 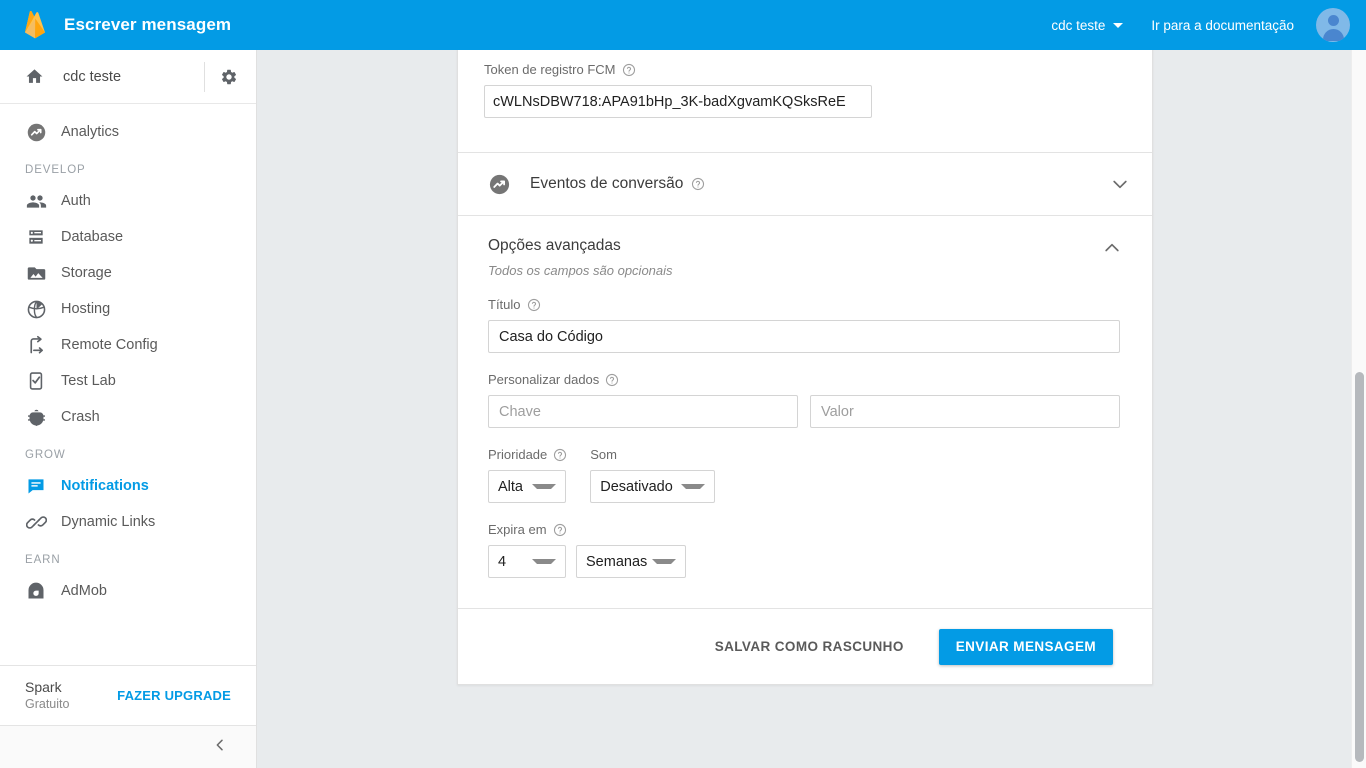 What do you see at coordinates (805, 184) in the screenshot?
I see `conversion-events-section: Eventos de conversão` at bounding box center [805, 184].